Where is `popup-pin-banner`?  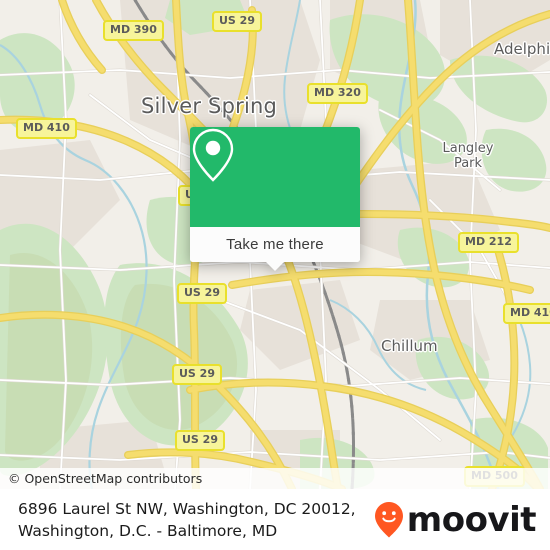
popup-pin-banner is located at coordinates (275, 177).